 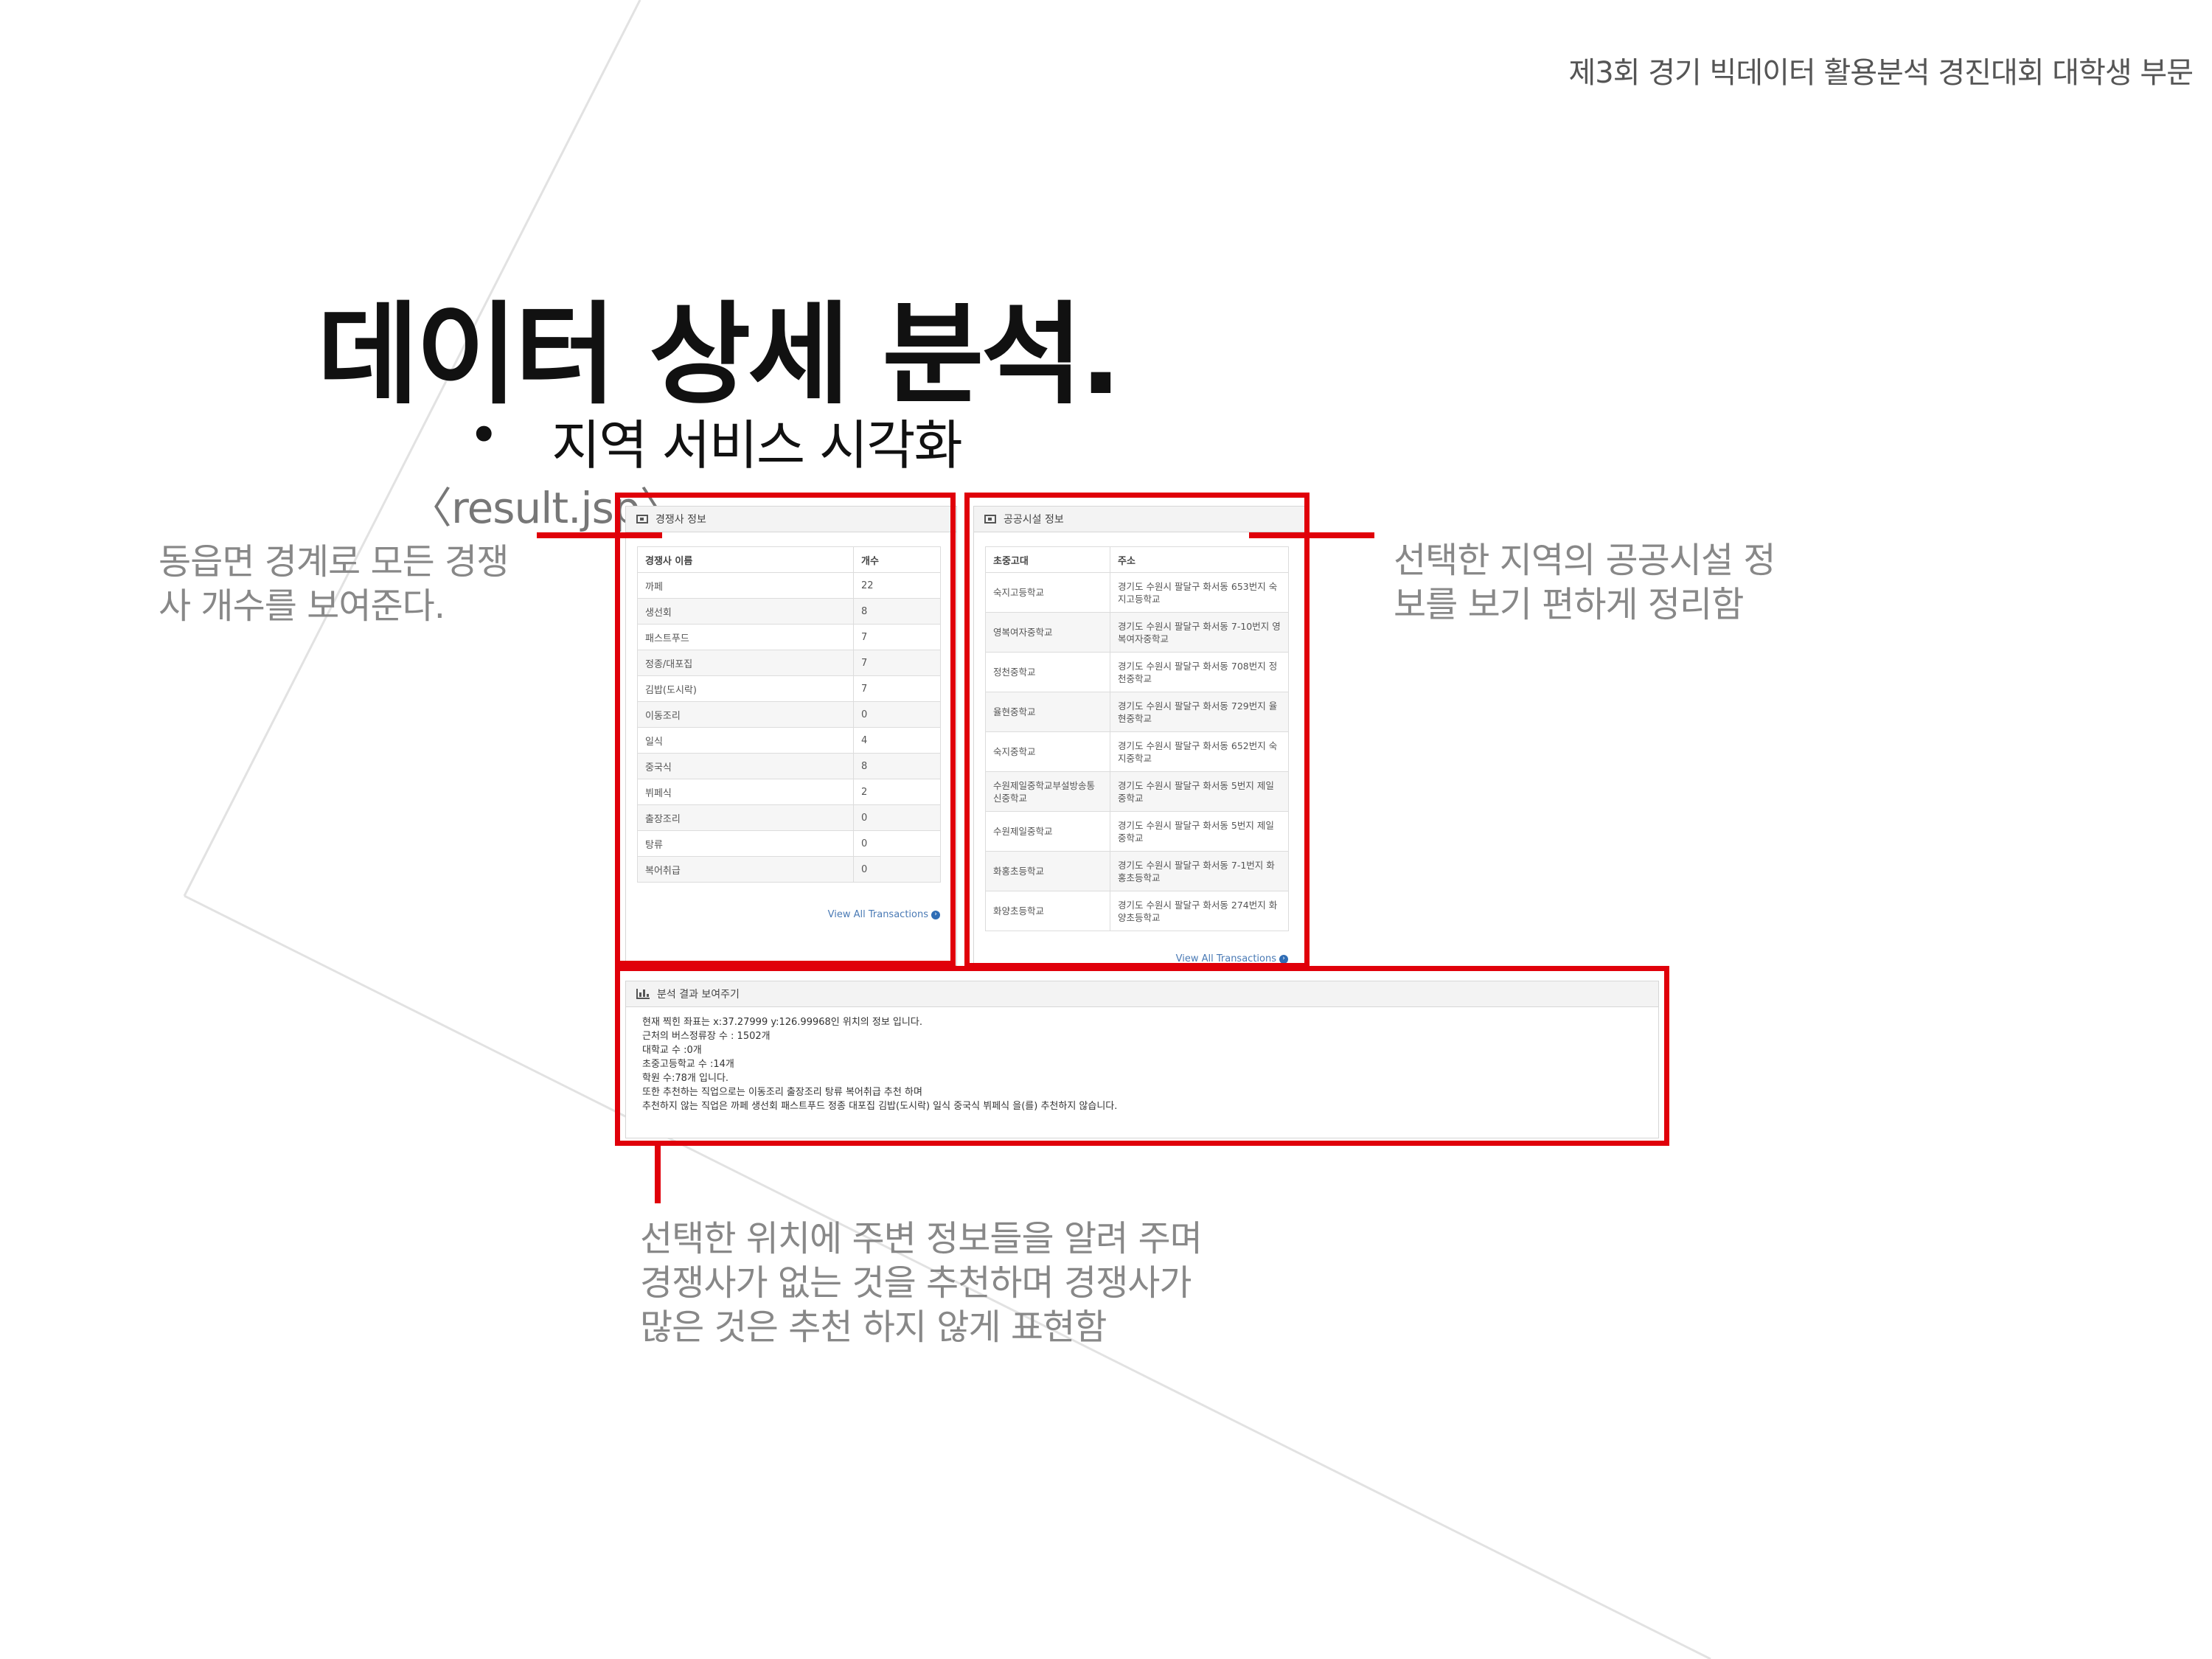 What do you see at coordinates (785, 729) in the screenshot?
I see `highlight-competitor-box` at bounding box center [785, 729].